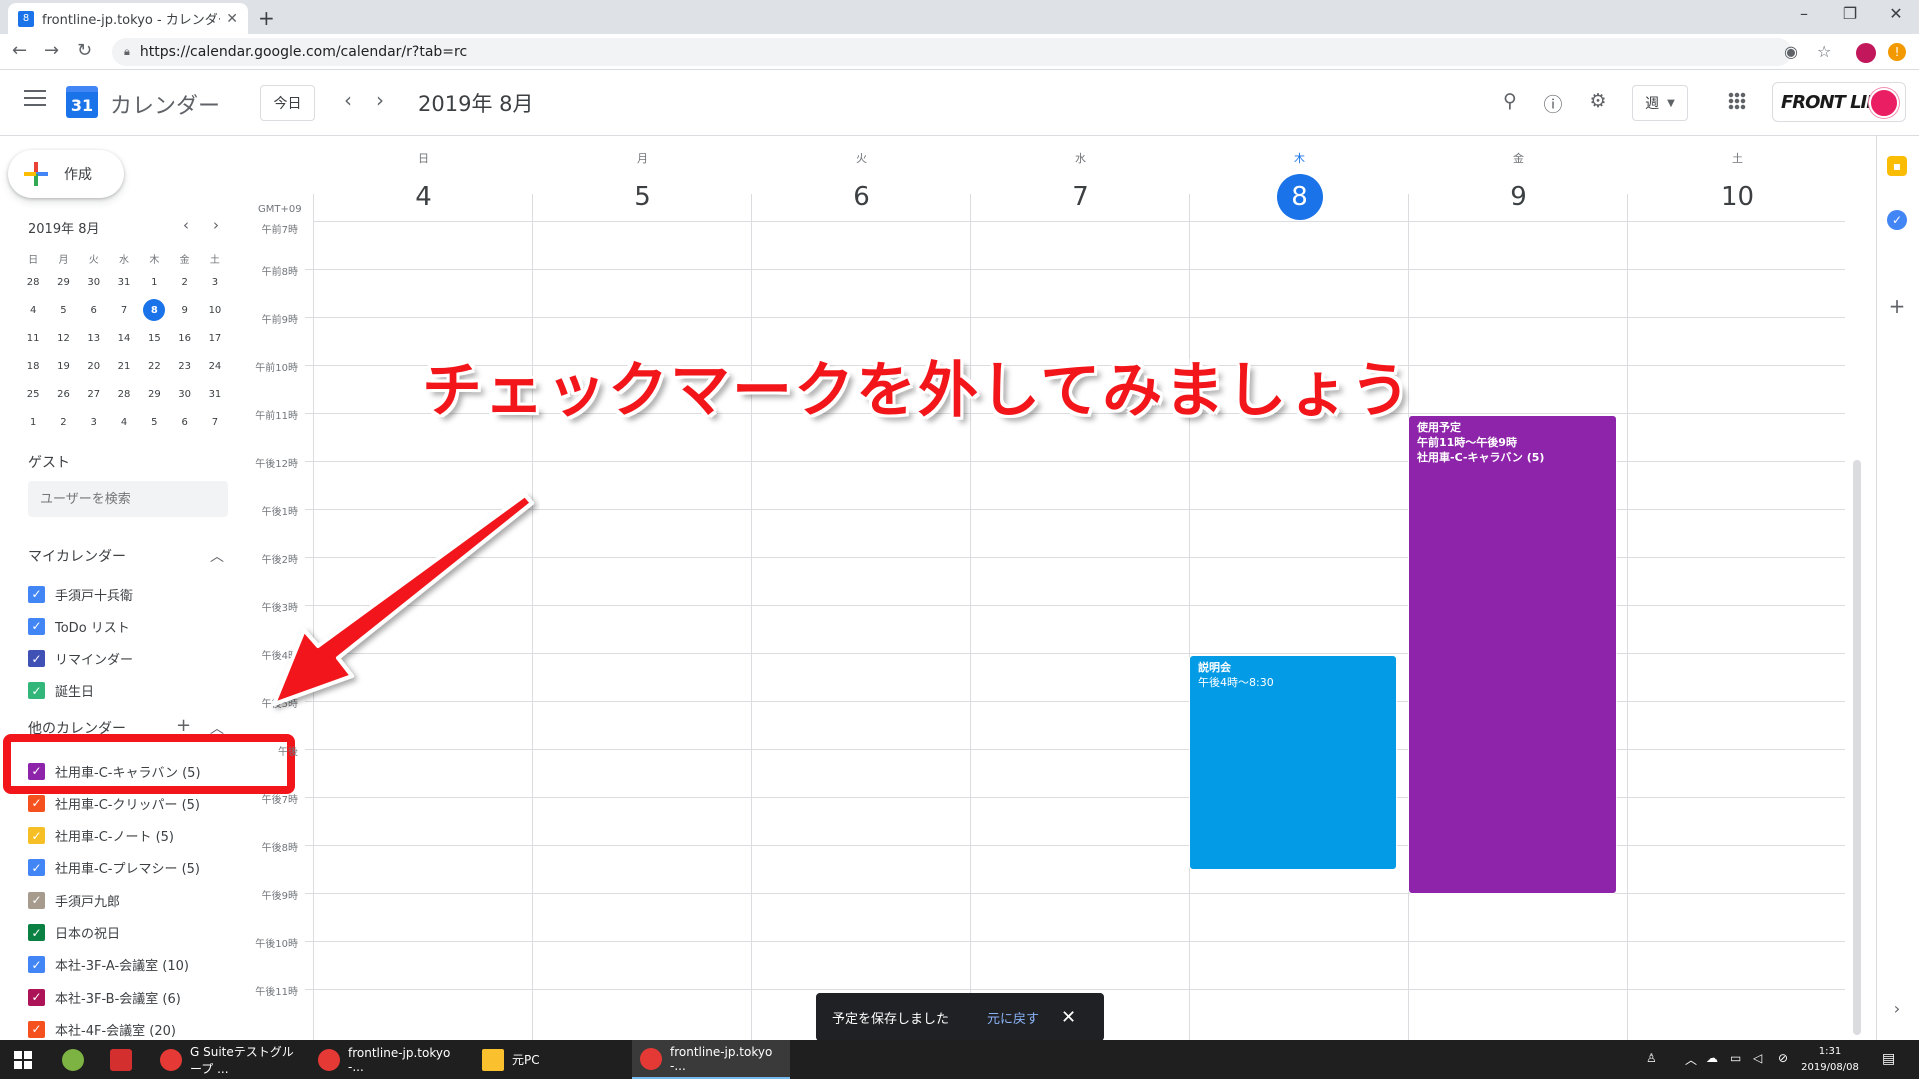 This screenshot has width=1919, height=1079. I want to click on event-time: 午後4時～8:30, so click(1236, 682).